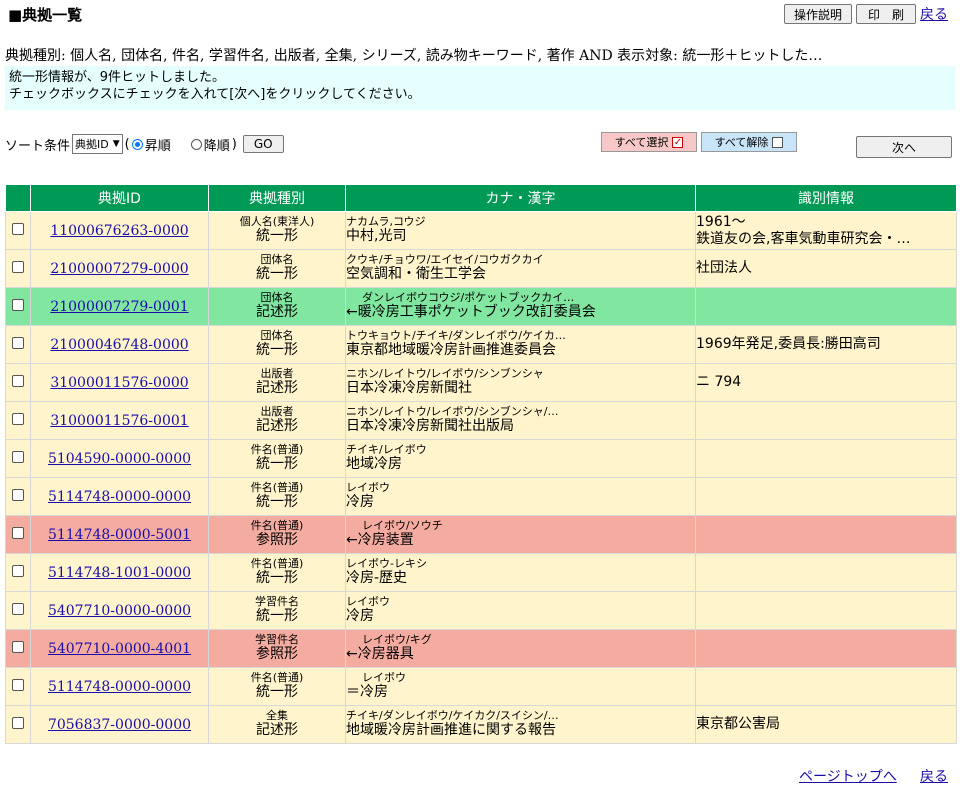  I want to click on id-cell: 5407710-0000-0000, so click(119, 610).